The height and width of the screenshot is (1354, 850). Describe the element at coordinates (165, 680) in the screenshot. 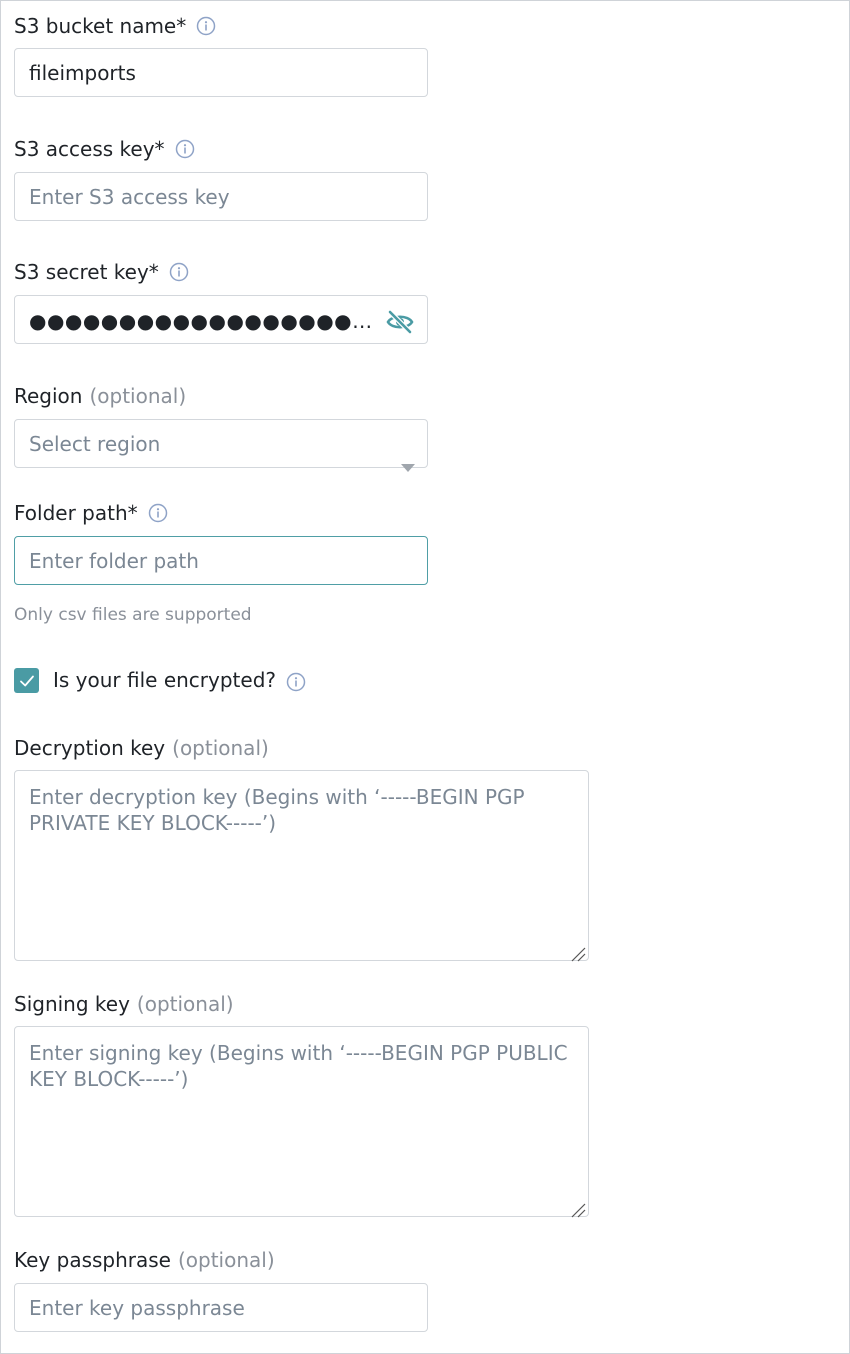

I see `encrypted-label-text: Is your file encrypted?` at that location.